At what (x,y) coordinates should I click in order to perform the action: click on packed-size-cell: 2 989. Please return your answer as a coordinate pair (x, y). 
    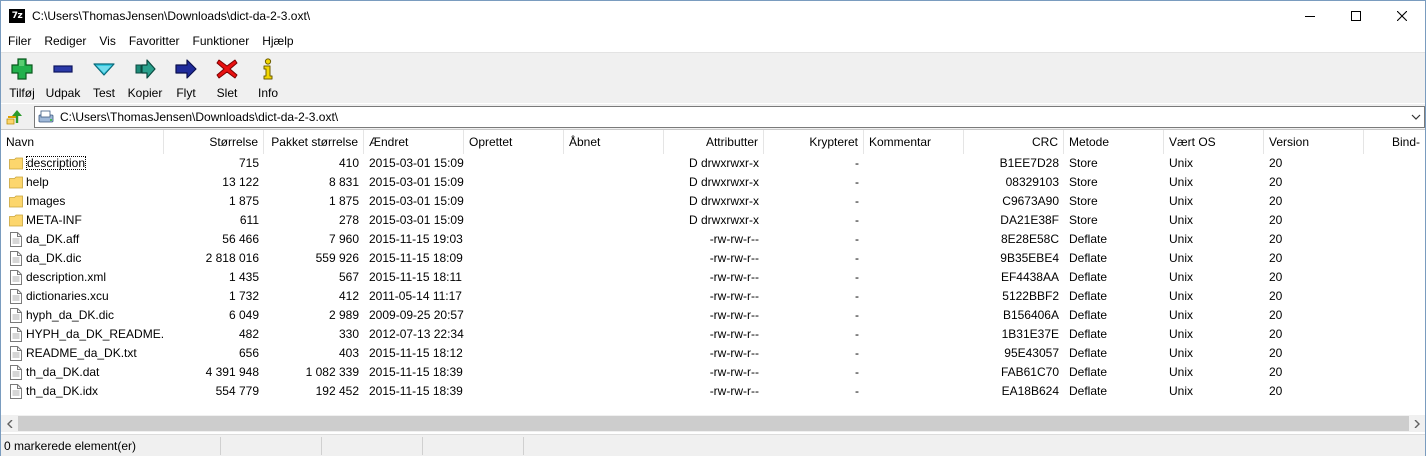
    Looking at the image, I should click on (343, 315).